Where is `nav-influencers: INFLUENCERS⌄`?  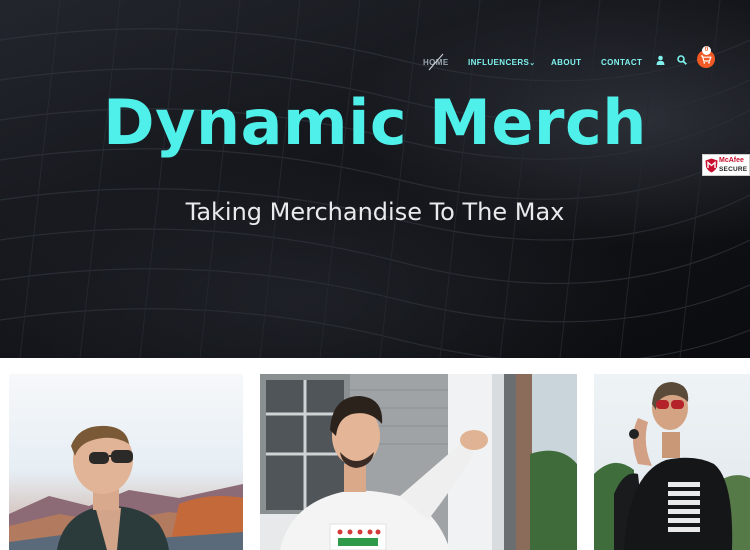
nav-influencers: INFLUENCERS⌄ is located at coordinates (502, 62).